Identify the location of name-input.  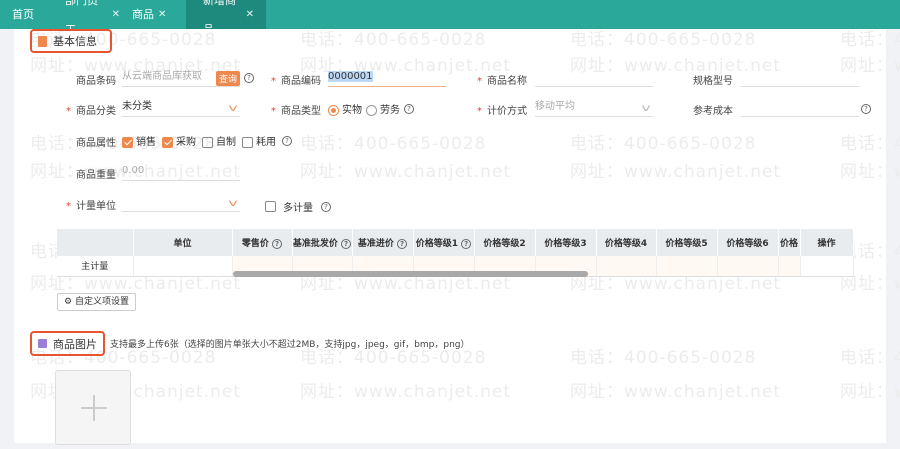
(594, 77).